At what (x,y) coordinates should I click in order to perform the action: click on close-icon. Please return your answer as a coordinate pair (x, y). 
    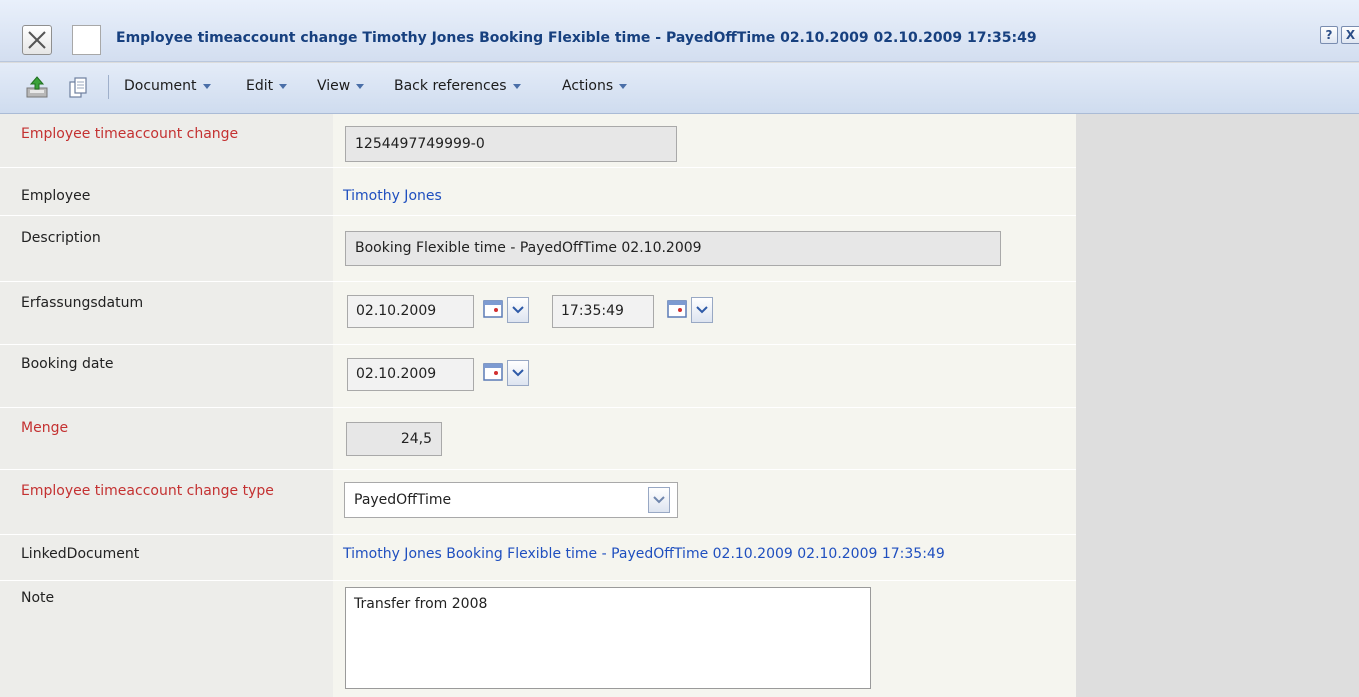
    Looking at the image, I should click on (37, 40).